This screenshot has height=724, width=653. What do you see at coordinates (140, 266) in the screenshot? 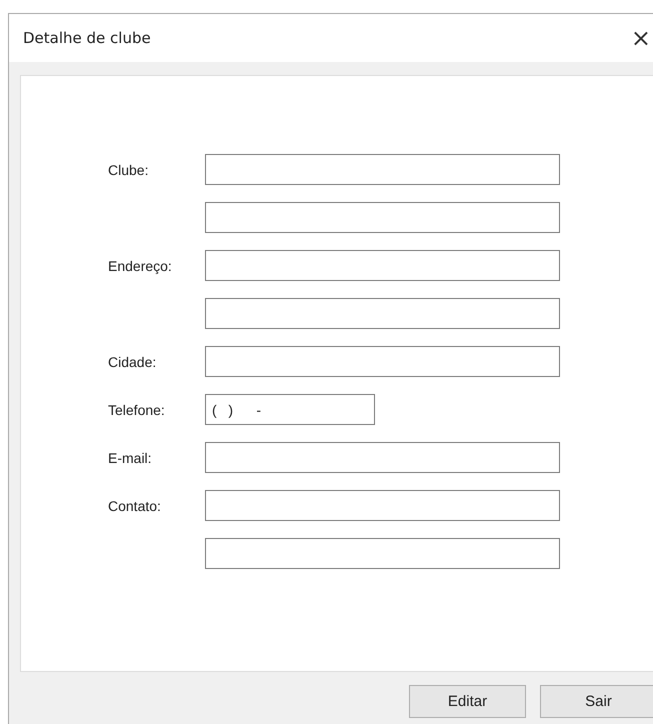
I see `field-label: Endereço:` at bounding box center [140, 266].